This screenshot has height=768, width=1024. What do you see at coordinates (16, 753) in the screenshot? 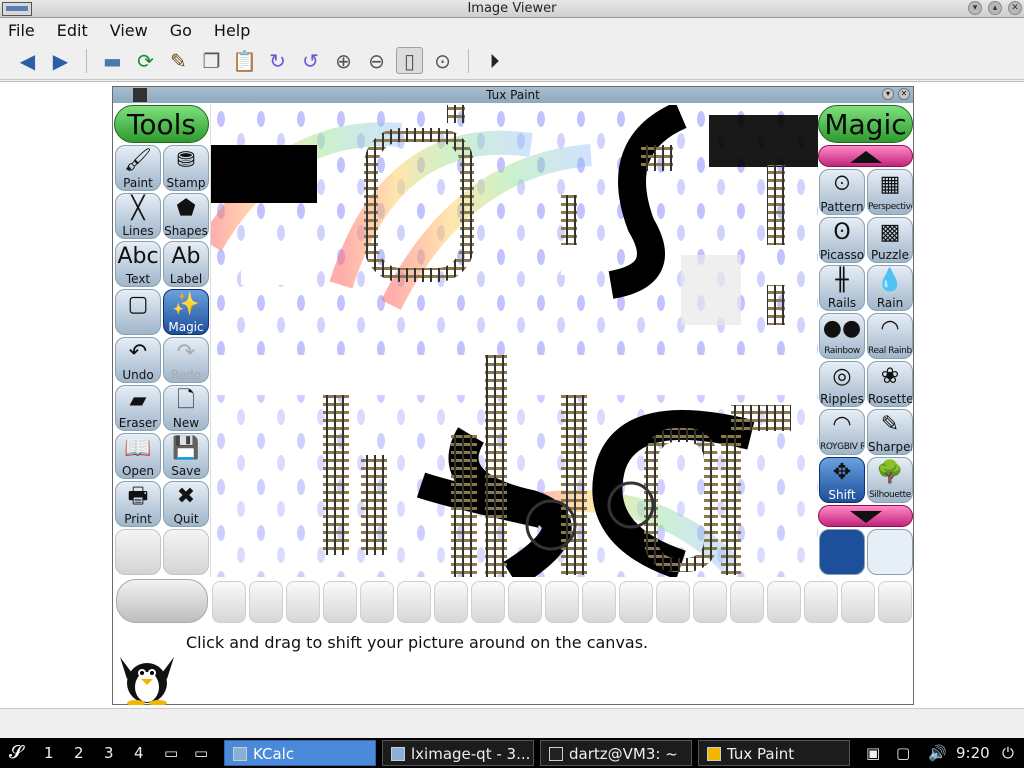
I see `start-menu-icon: 𝓢` at bounding box center [16, 753].